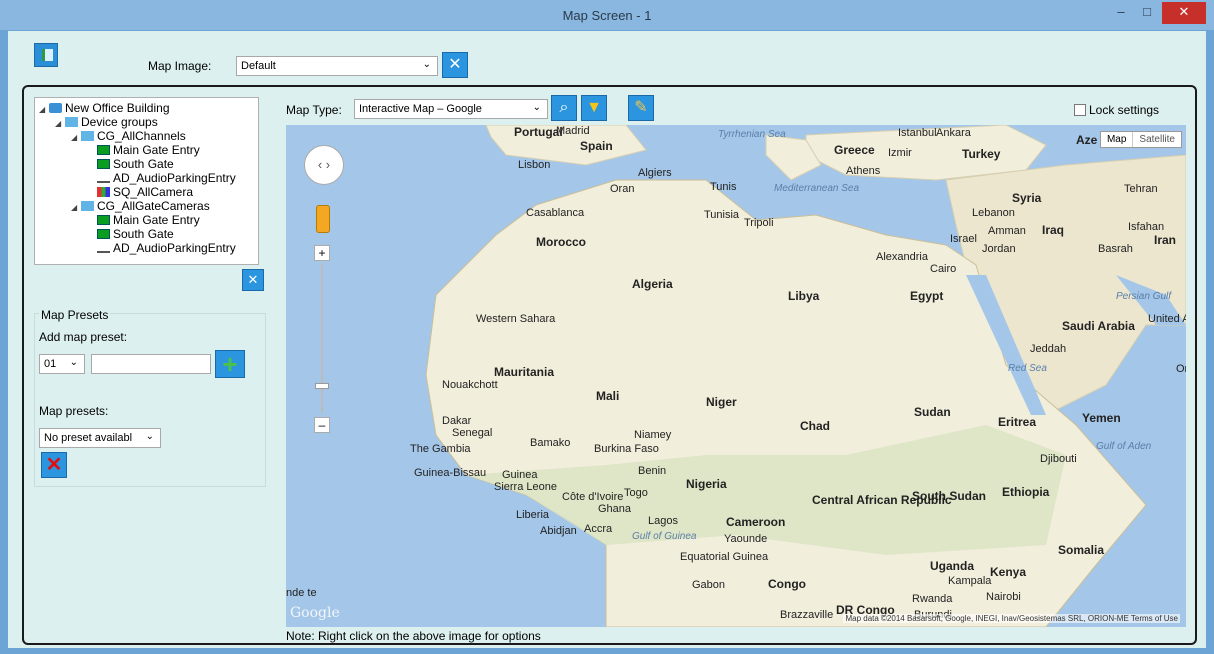 The width and height of the screenshot is (1214, 654). I want to click on map-image-dropdown: Default ⌄, so click(337, 66).